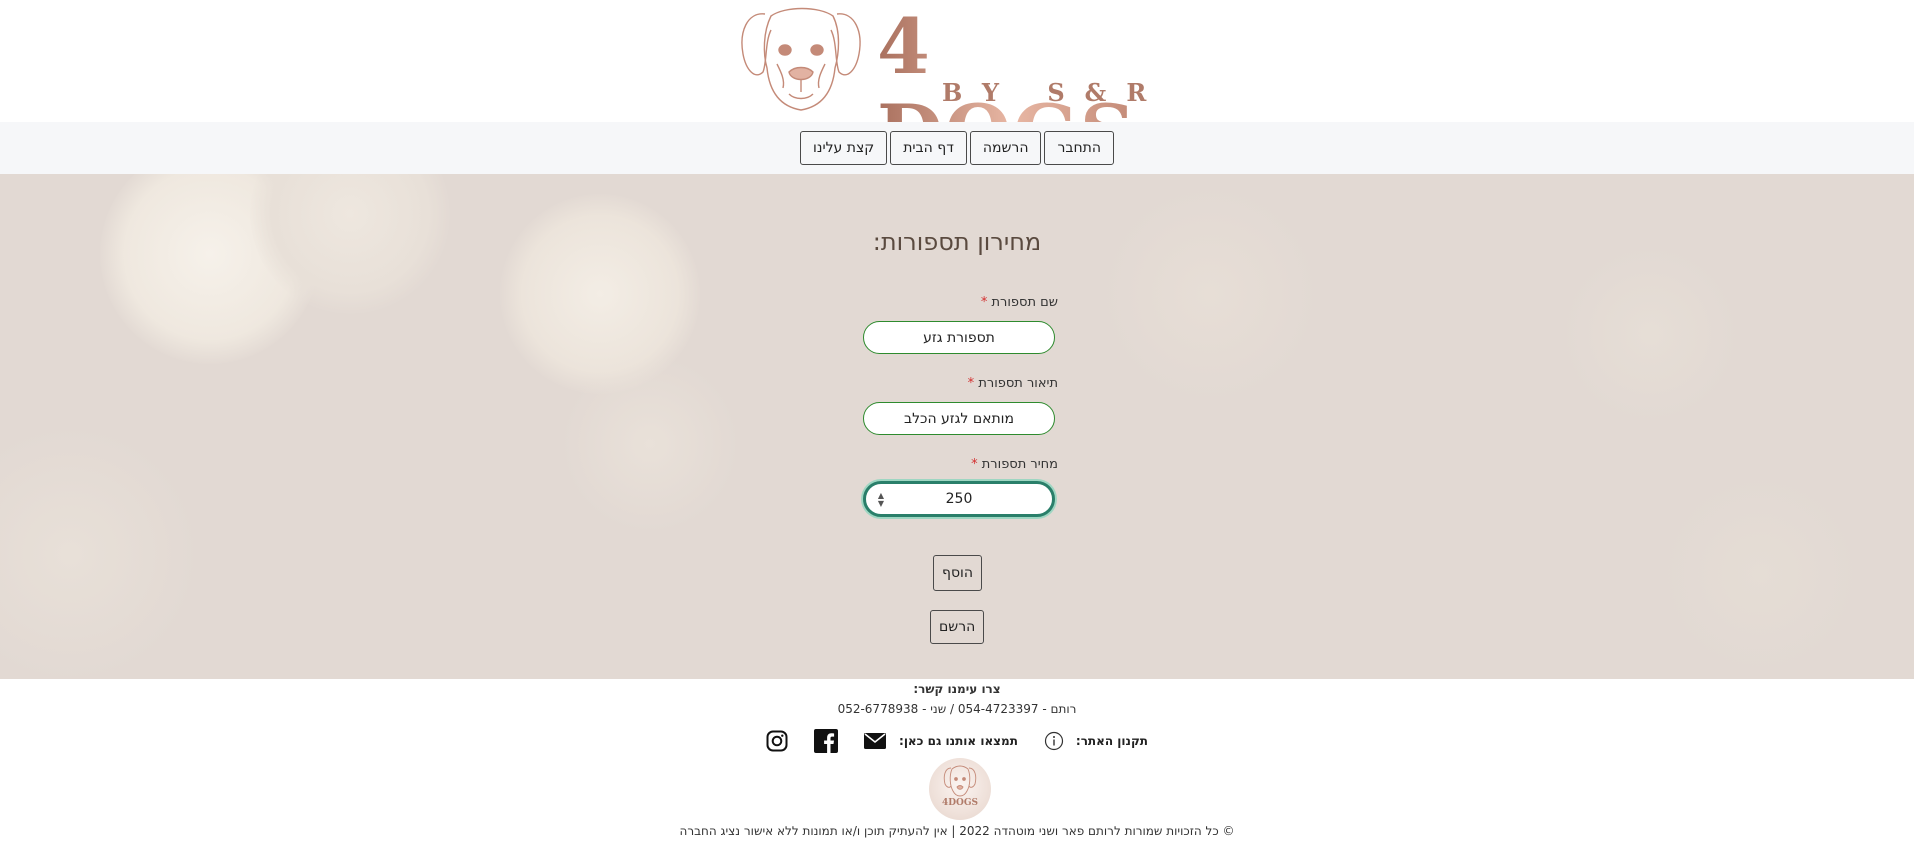 The height and width of the screenshot is (868, 1914). What do you see at coordinates (1111, 741) in the screenshot?
I see `terms-label: תקנון האתר:` at bounding box center [1111, 741].